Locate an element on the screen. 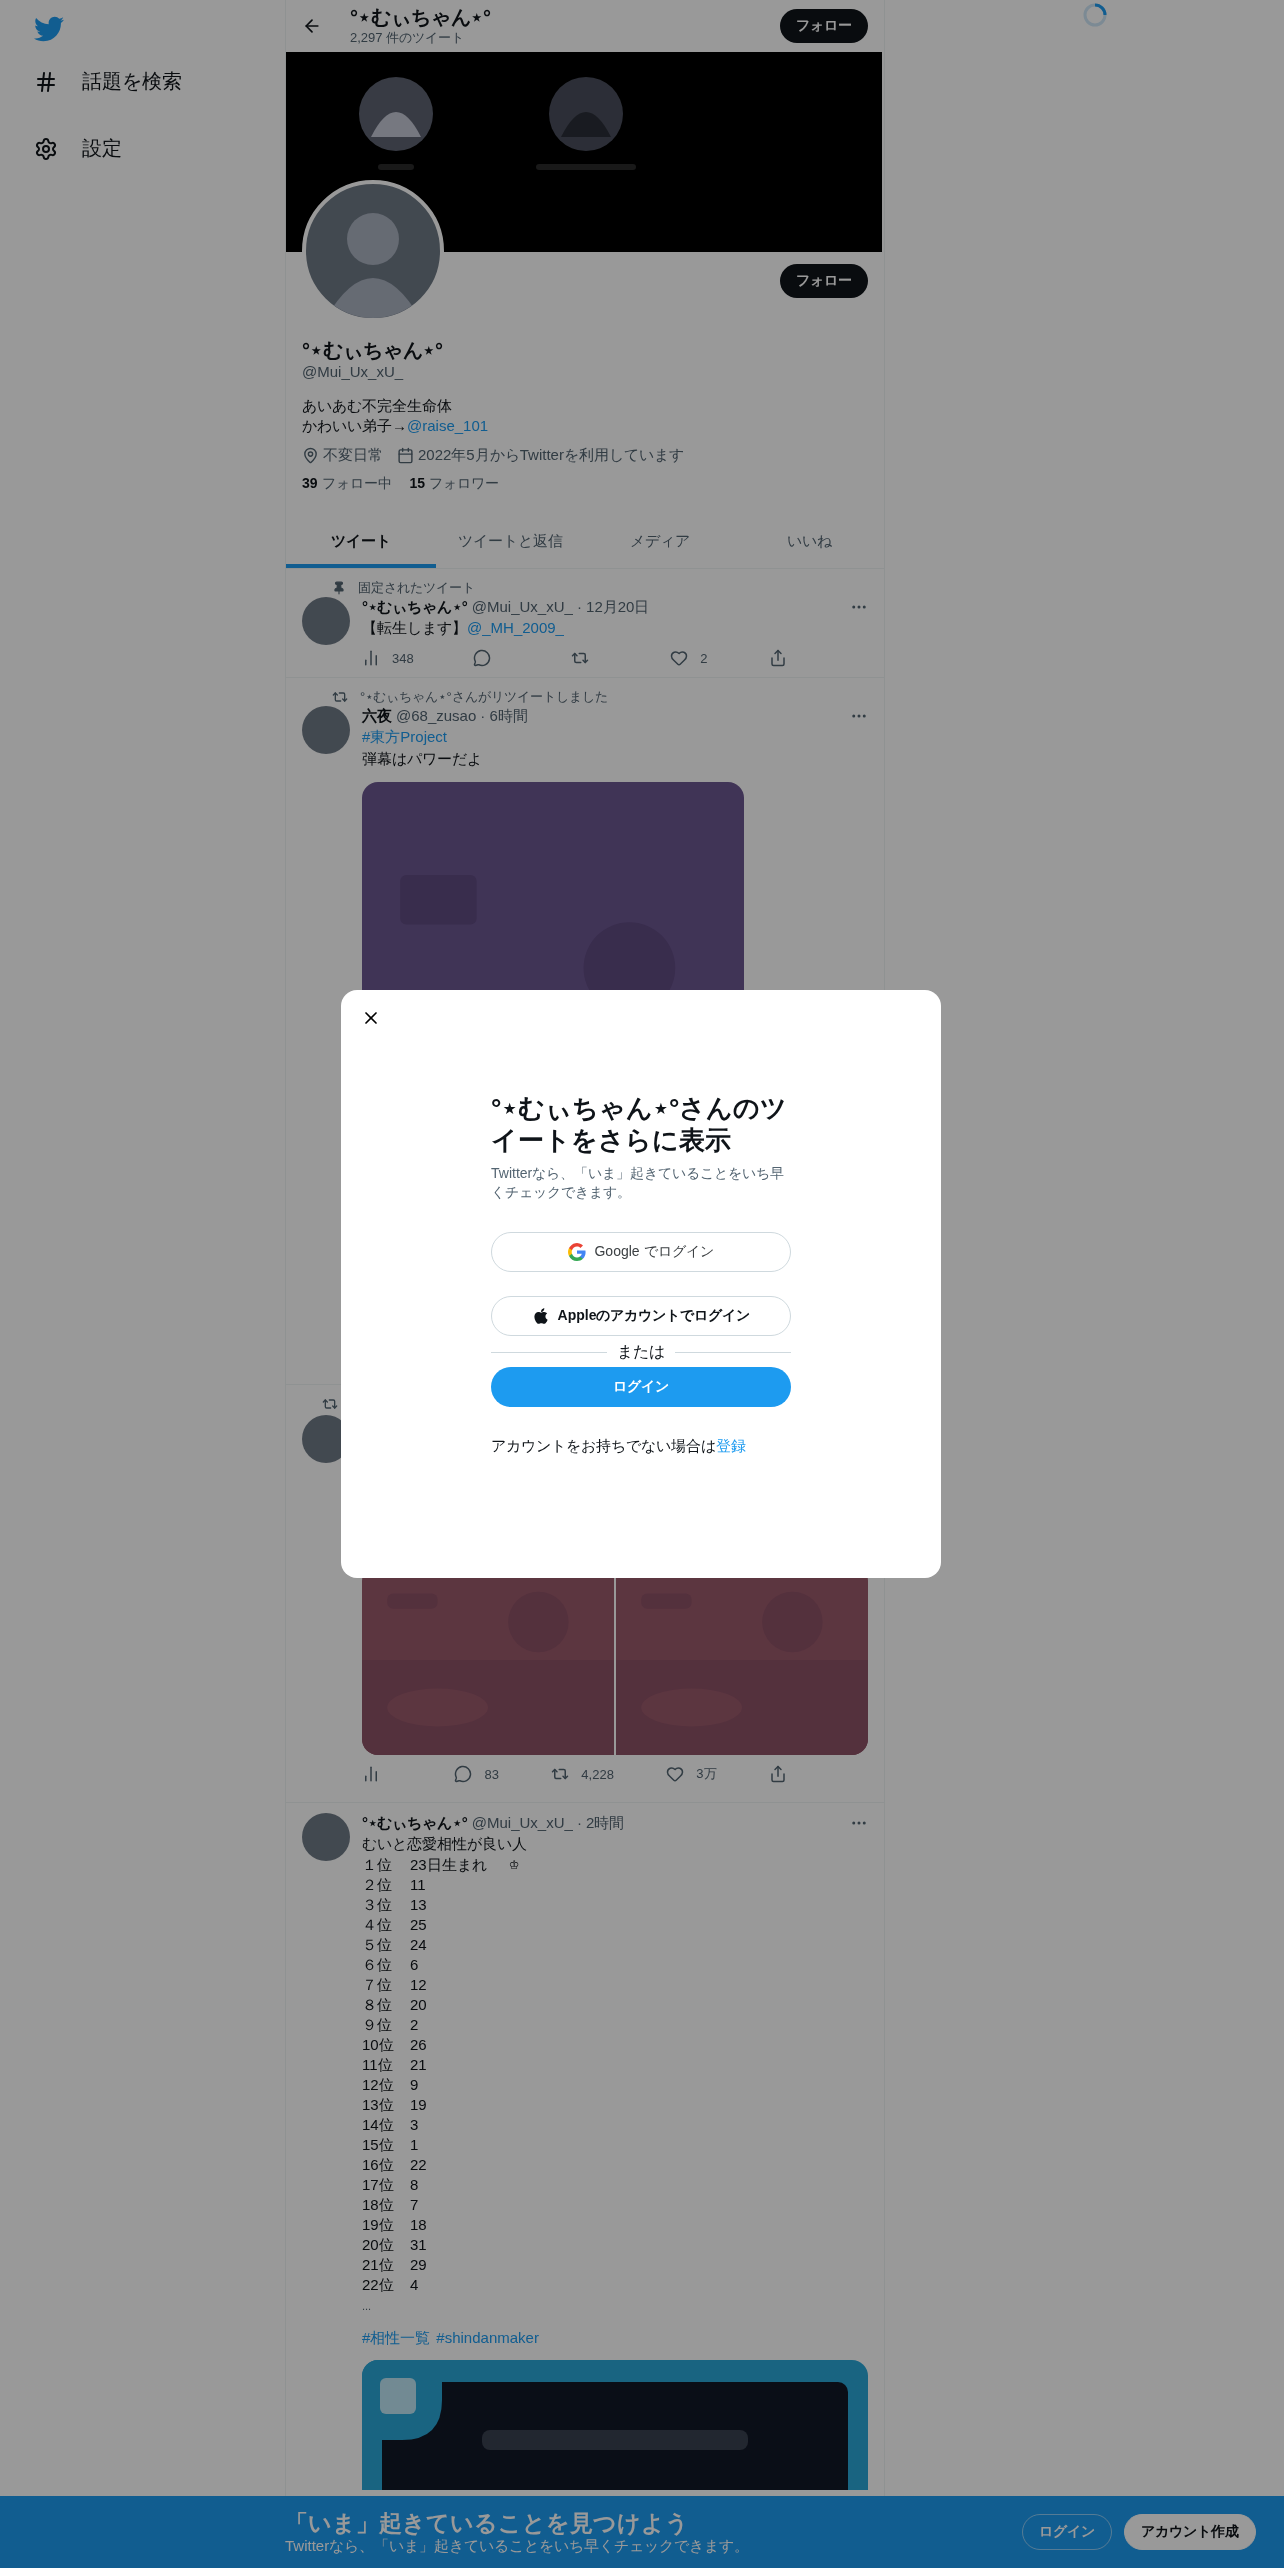  pin-icon is located at coordinates (339, 588).